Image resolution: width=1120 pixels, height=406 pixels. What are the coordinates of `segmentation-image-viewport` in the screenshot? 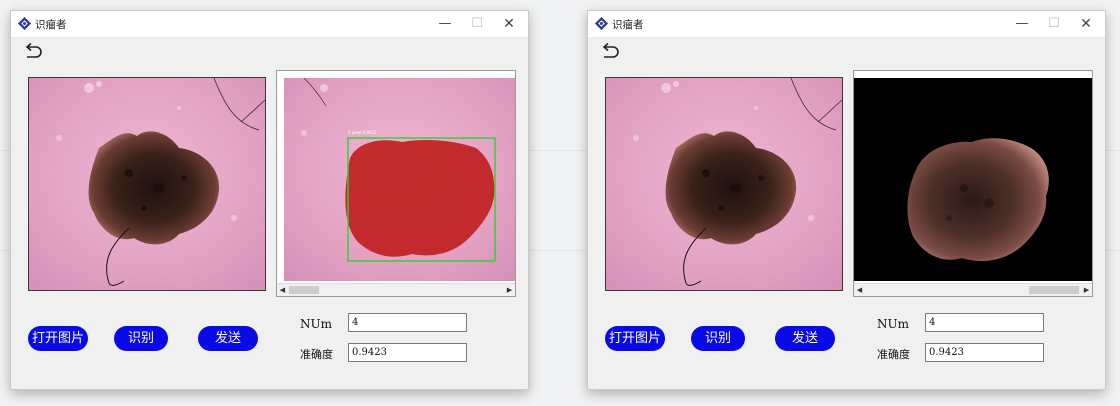 It's located at (973, 179).